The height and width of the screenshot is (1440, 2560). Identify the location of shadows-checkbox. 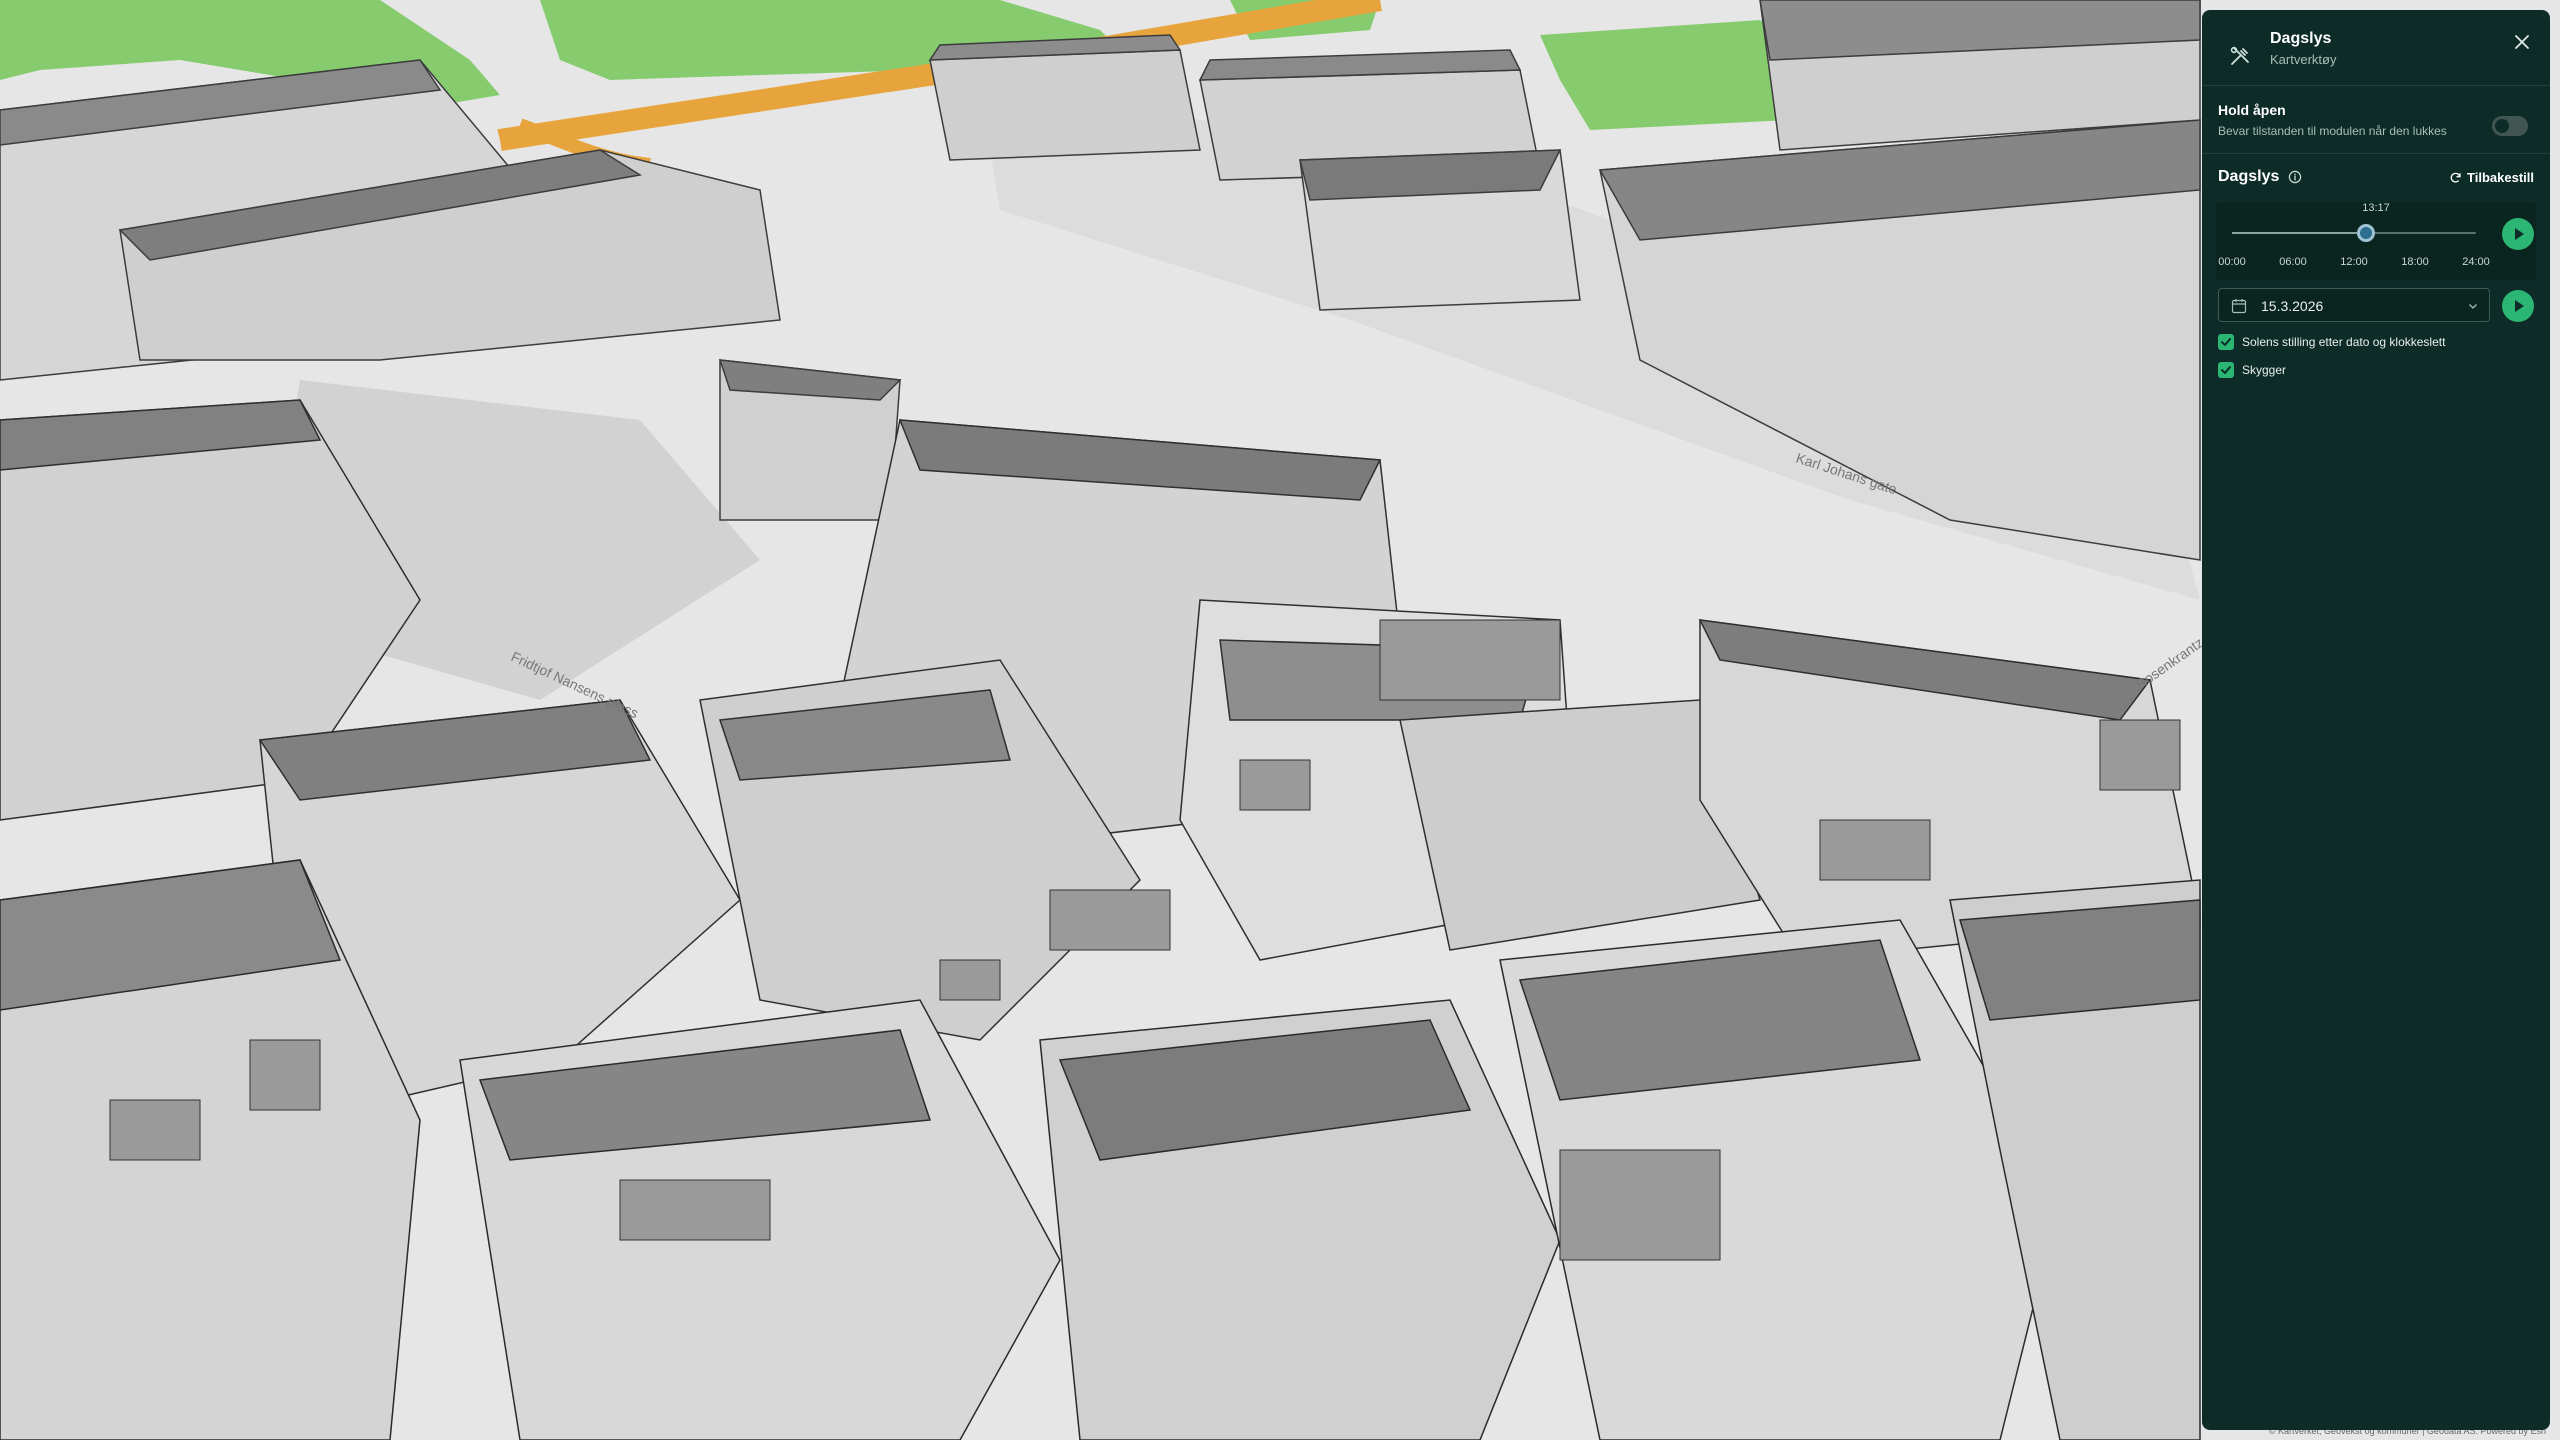
(2226, 370).